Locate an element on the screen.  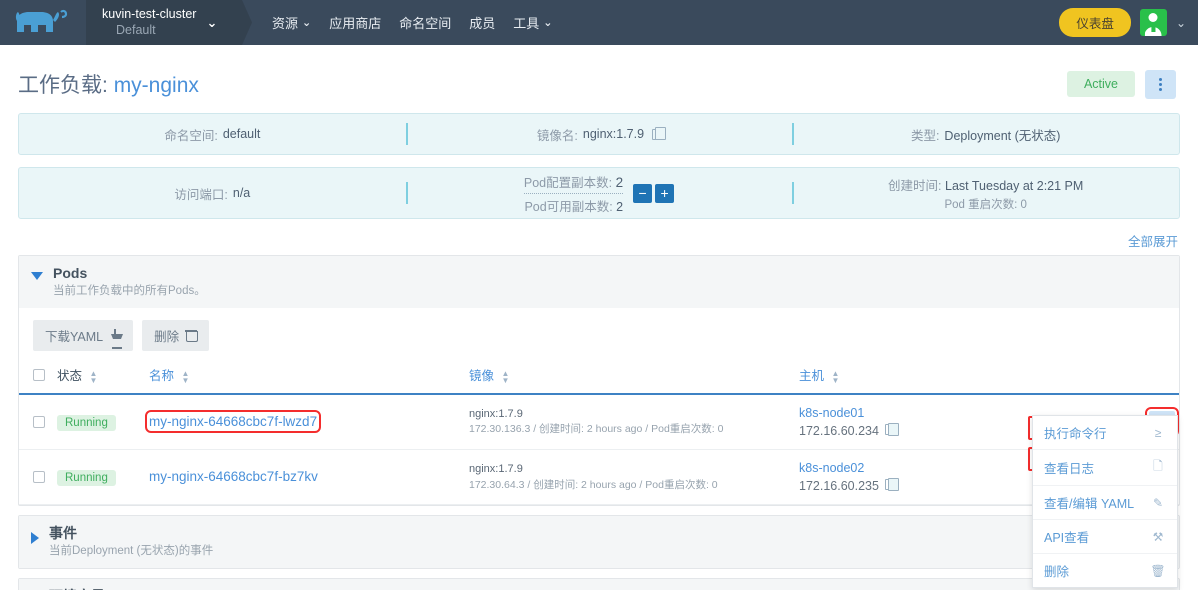
pod-name-link: my-nginx-64668cbc7f-lwzd7 is located at coordinates (233, 422).